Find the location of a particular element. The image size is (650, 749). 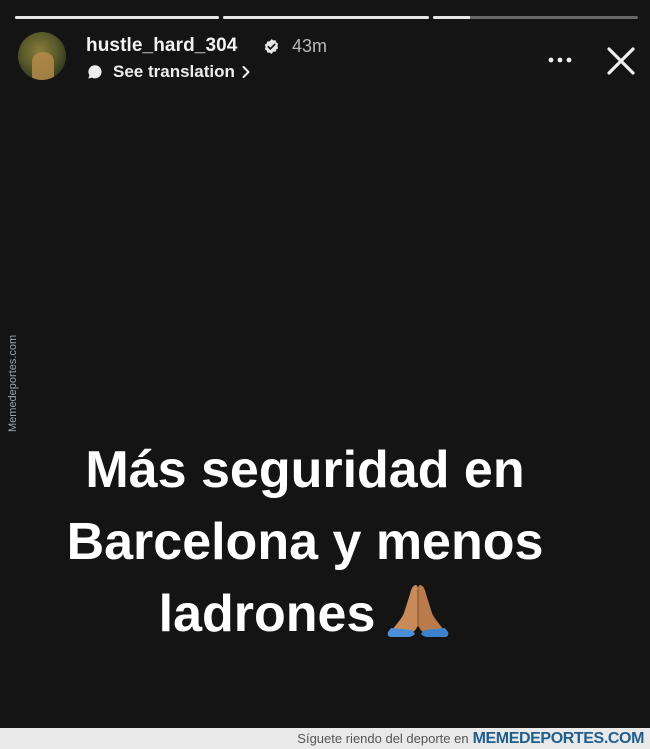

caption-line: Barcelona y menos is located at coordinates (305, 542).